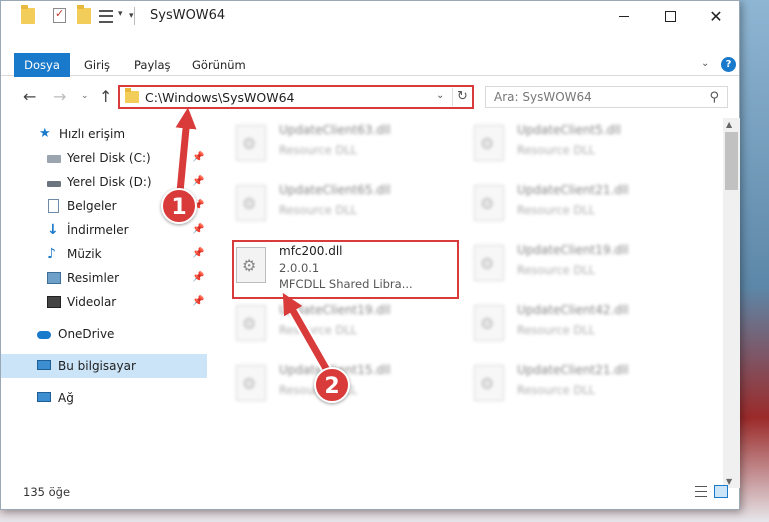 The width and height of the screenshot is (769, 522). Describe the element at coordinates (59, 15) in the screenshot. I see `properties-icon` at that location.